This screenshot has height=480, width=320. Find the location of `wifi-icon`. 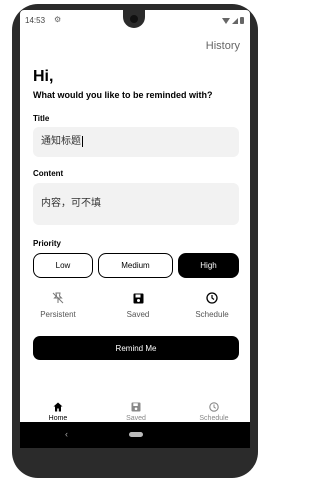

wifi-icon is located at coordinates (226, 20).